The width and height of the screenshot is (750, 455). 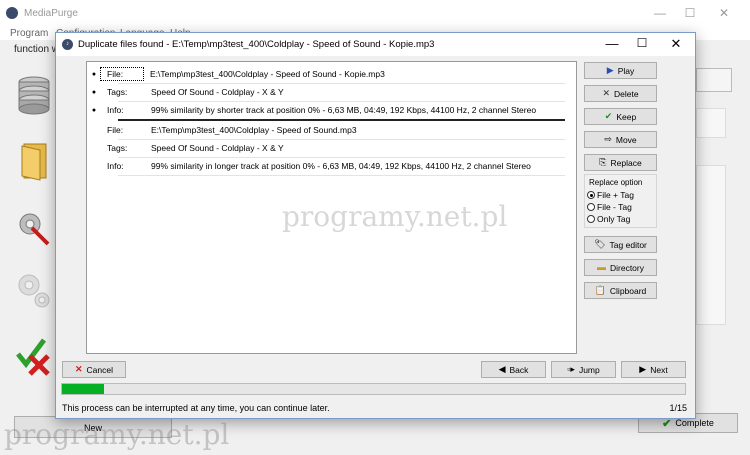 I want to click on progress-bar, so click(x=373, y=389).